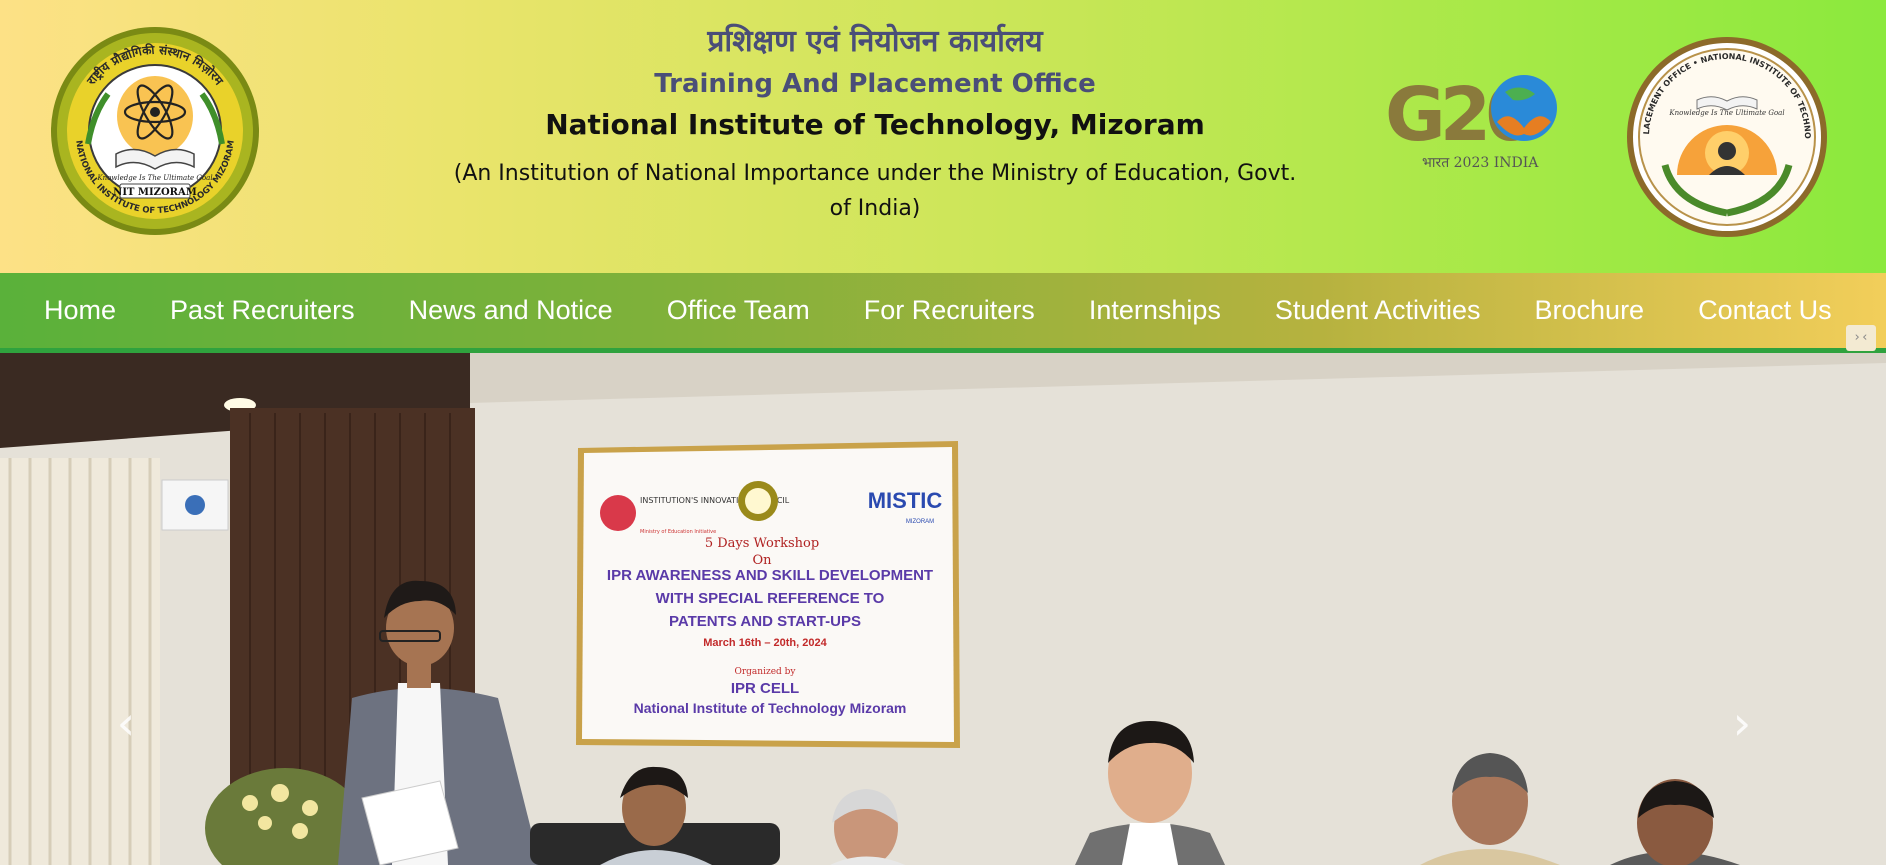 The width and height of the screenshot is (1886, 865). I want to click on logo-name: NIT MIZORAM, so click(155, 192).